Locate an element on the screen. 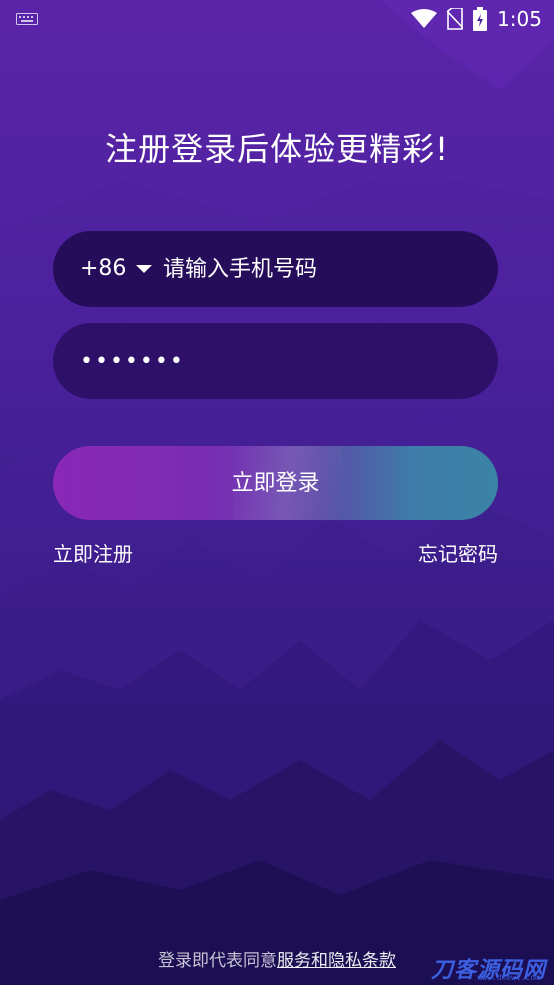 The width and height of the screenshot is (554, 985). terms-link: 服务和隐私条款 is located at coordinates (336, 961).